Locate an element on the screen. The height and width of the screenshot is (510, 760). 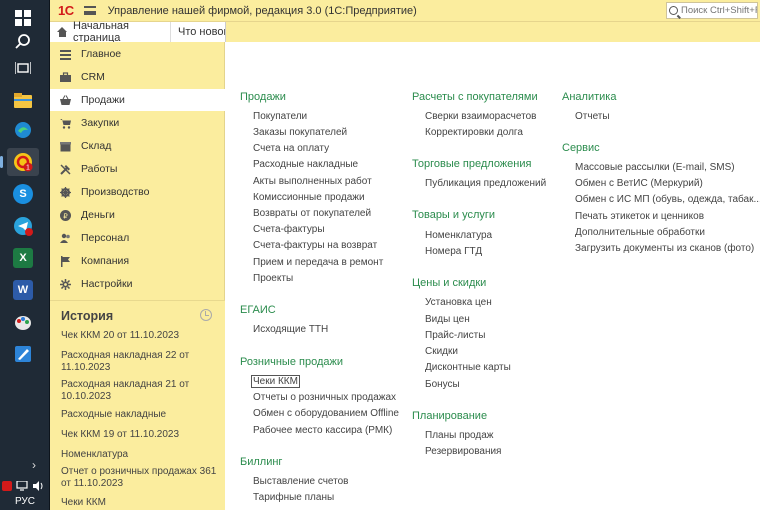
tools-icon is located at coordinates (65, 169).